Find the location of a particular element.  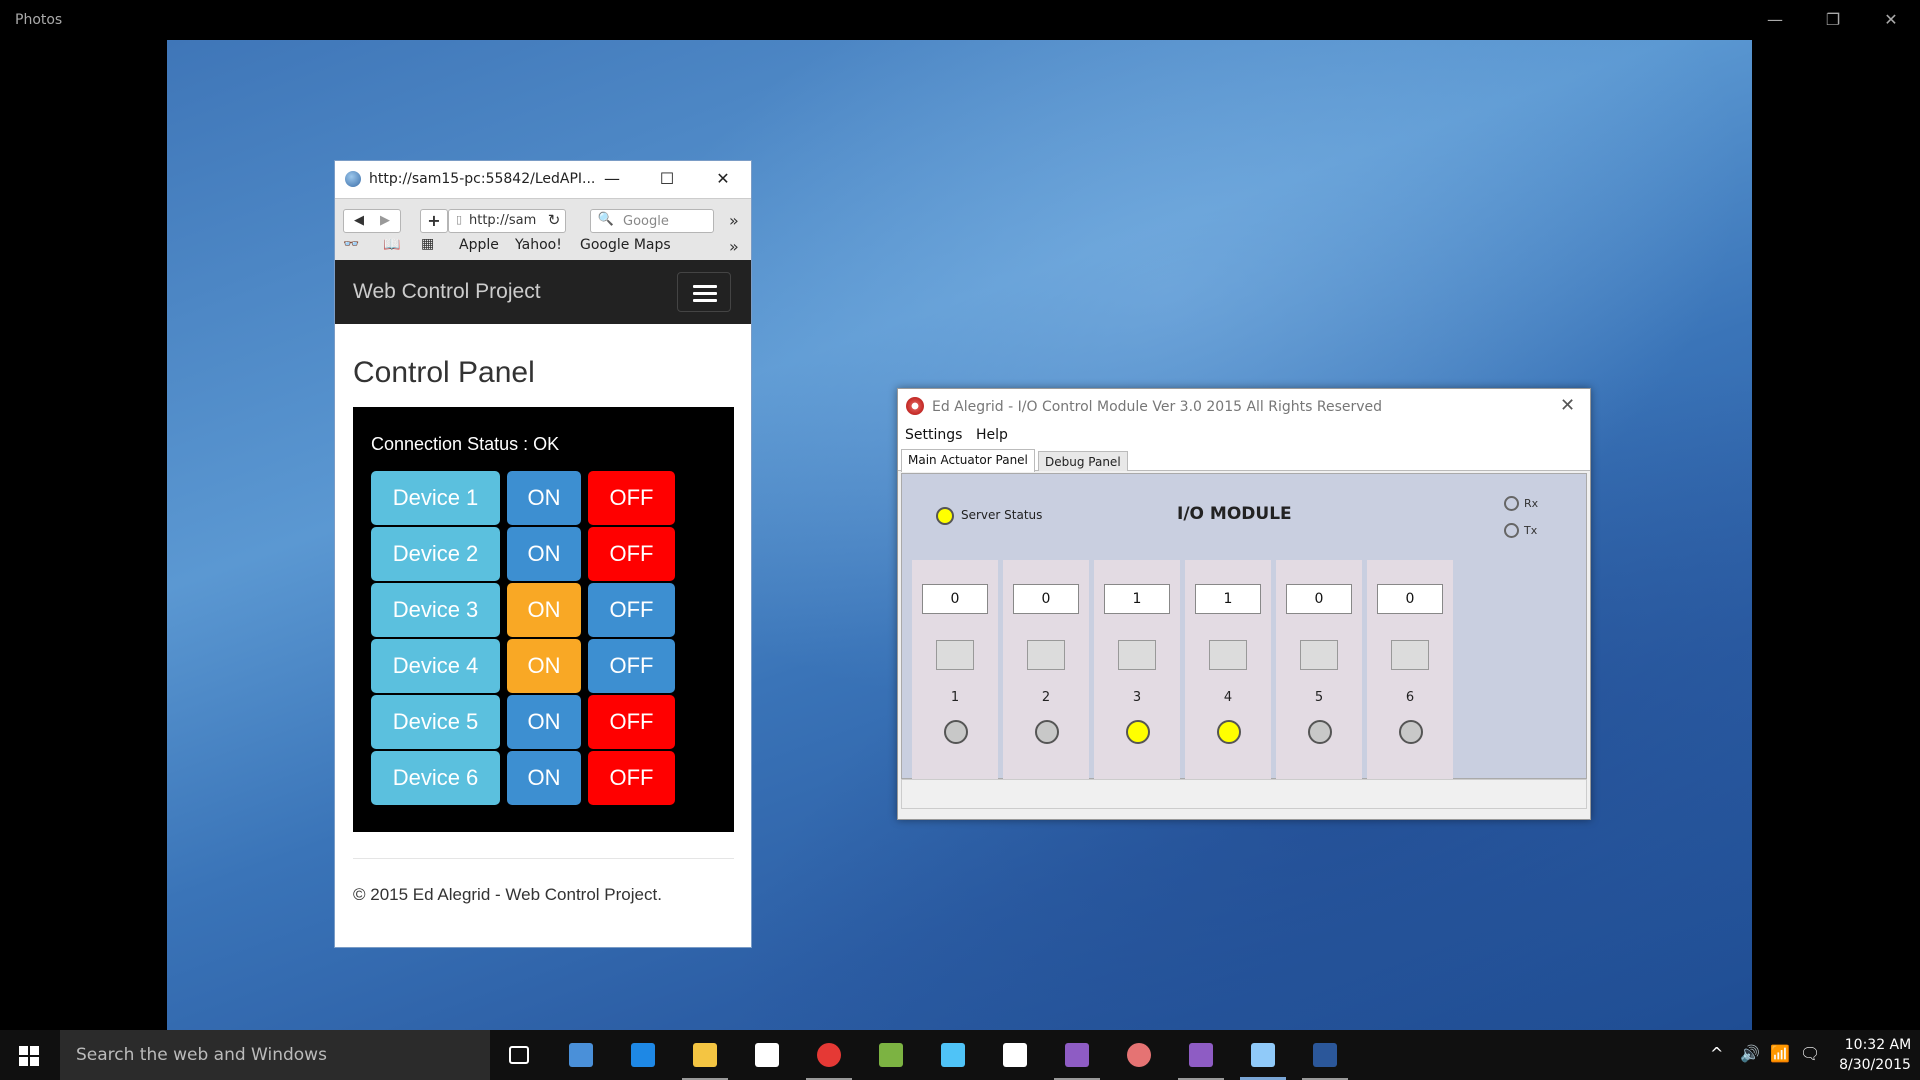

taskbar-clock-time: 10:32 AM is located at coordinates (1878, 1045).